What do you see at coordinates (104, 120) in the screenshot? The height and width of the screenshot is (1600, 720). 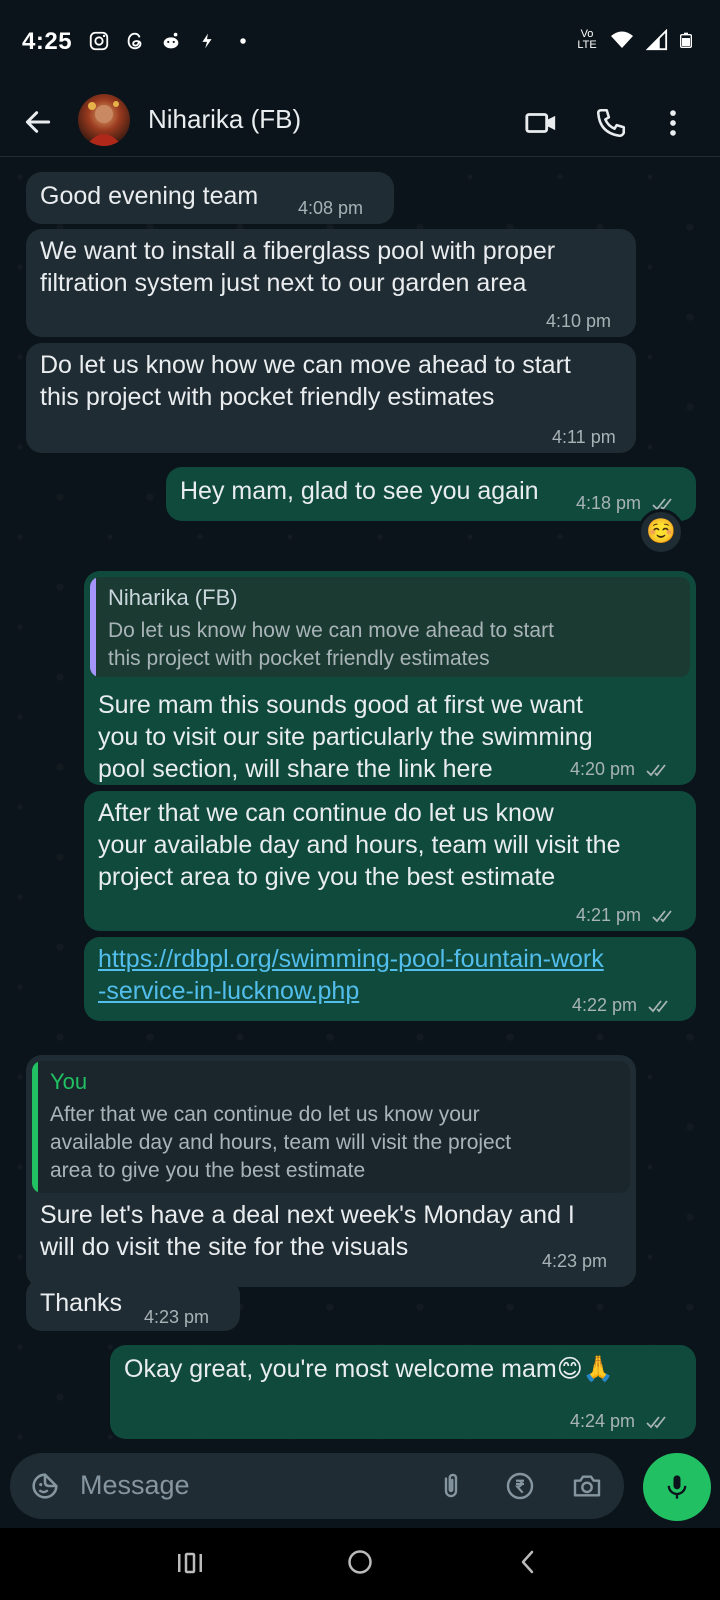 I see `contact-avatar` at bounding box center [104, 120].